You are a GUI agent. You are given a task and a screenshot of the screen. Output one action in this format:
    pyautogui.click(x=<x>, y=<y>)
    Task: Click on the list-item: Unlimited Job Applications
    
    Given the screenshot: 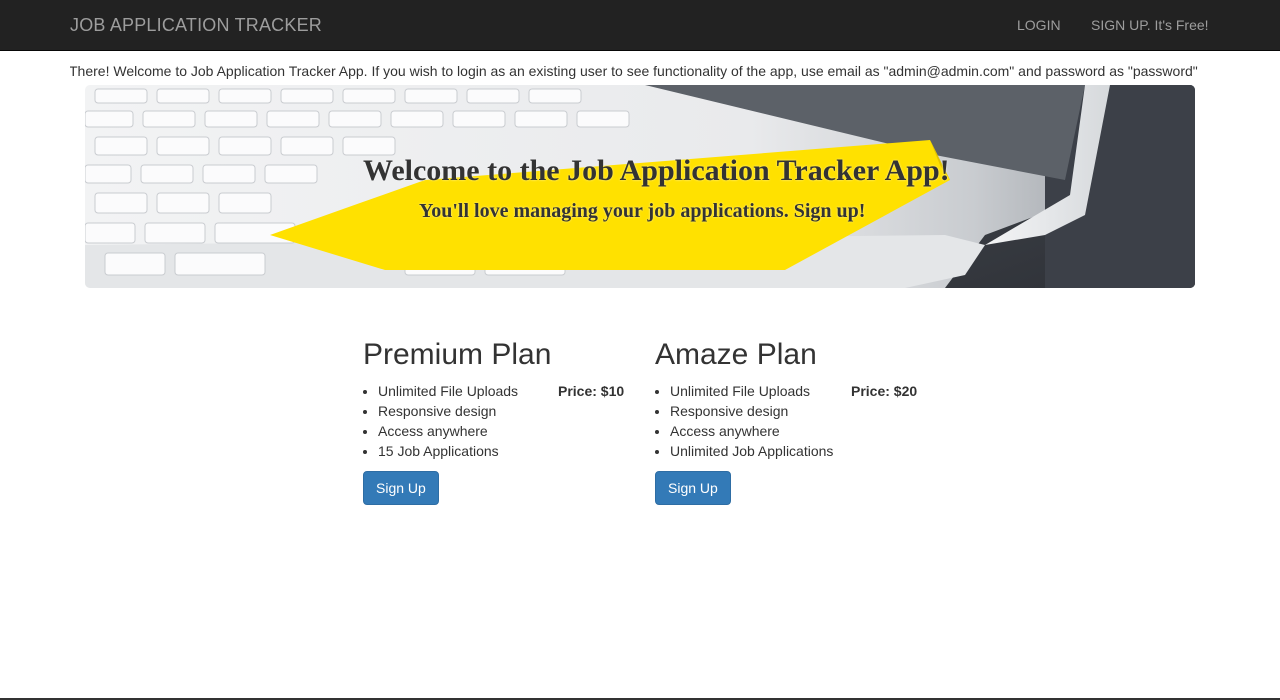 What is the action you would take?
    pyautogui.click(x=751, y=451)
    